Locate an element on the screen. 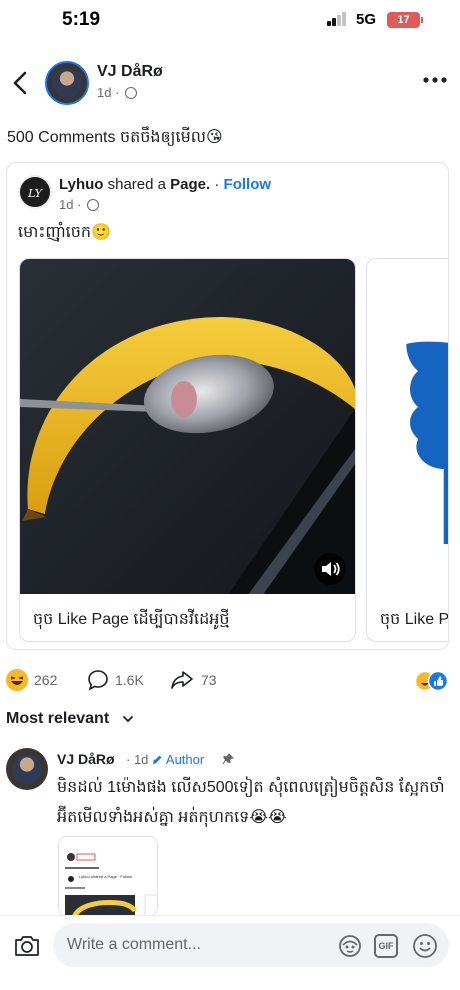 This screenshot has width=460, height=990. shared-meta: 1d · is located at coordinates (79, 204).